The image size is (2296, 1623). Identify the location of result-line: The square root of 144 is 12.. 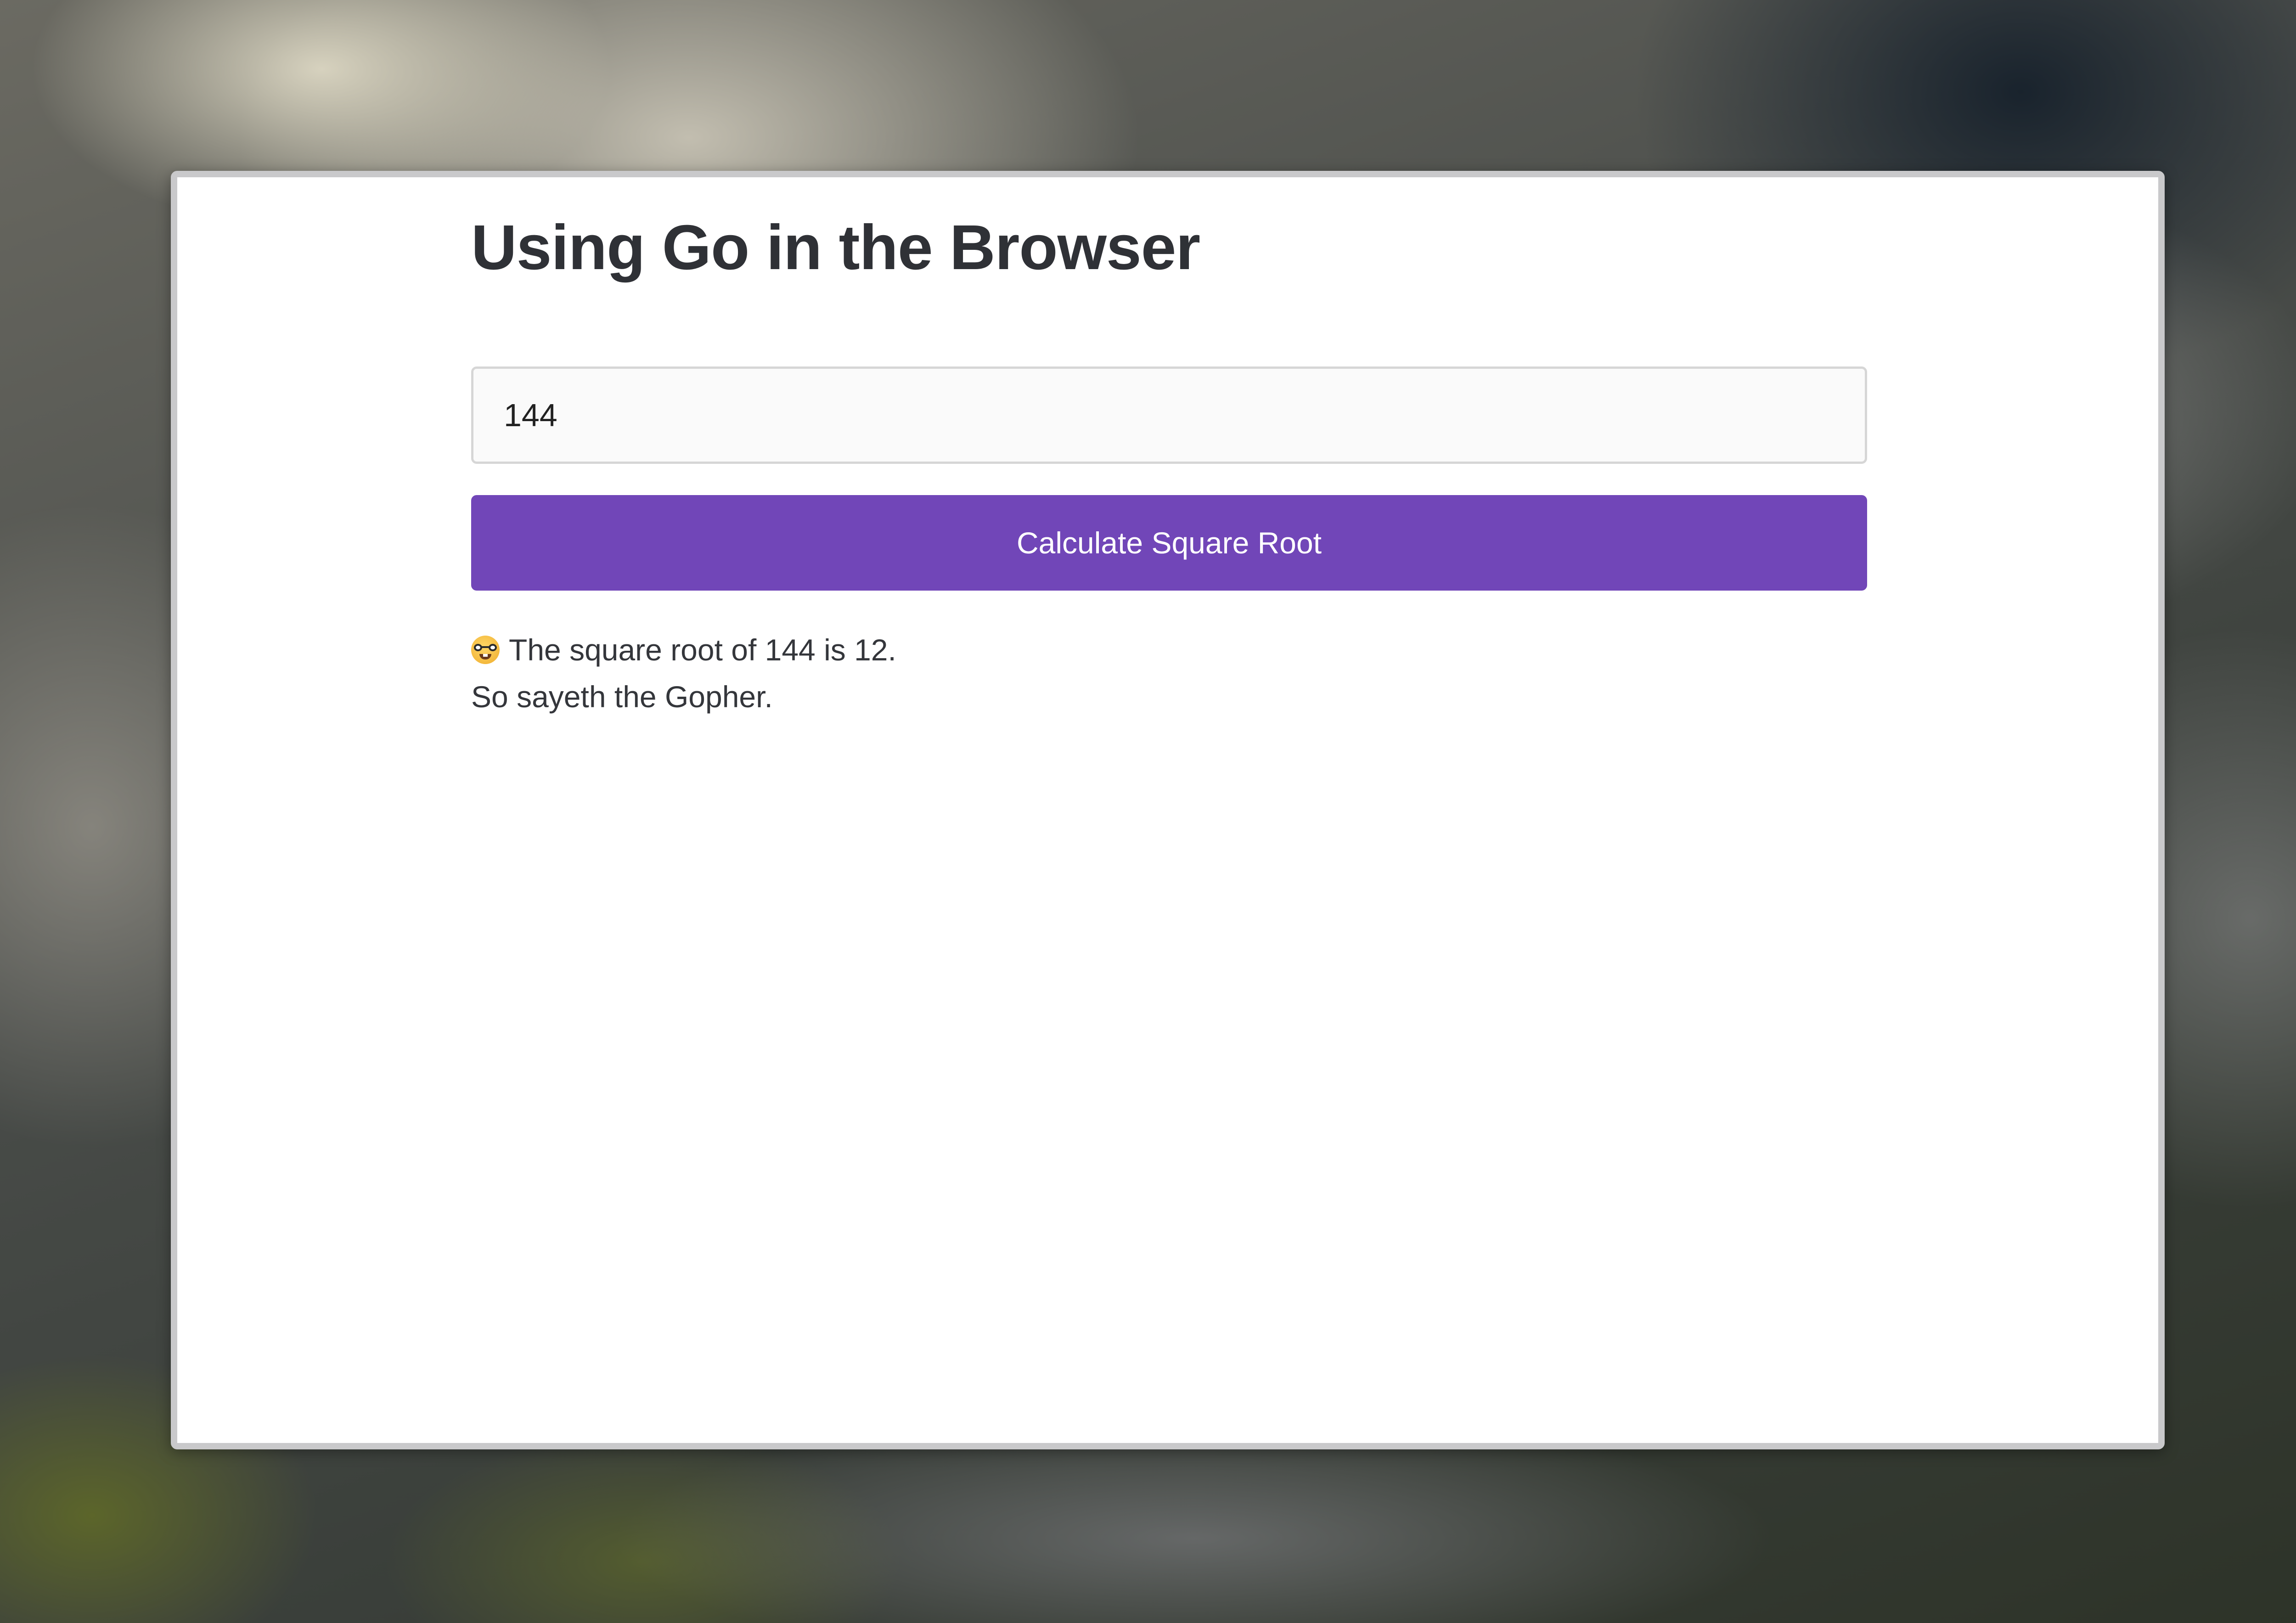
(1169, 649).